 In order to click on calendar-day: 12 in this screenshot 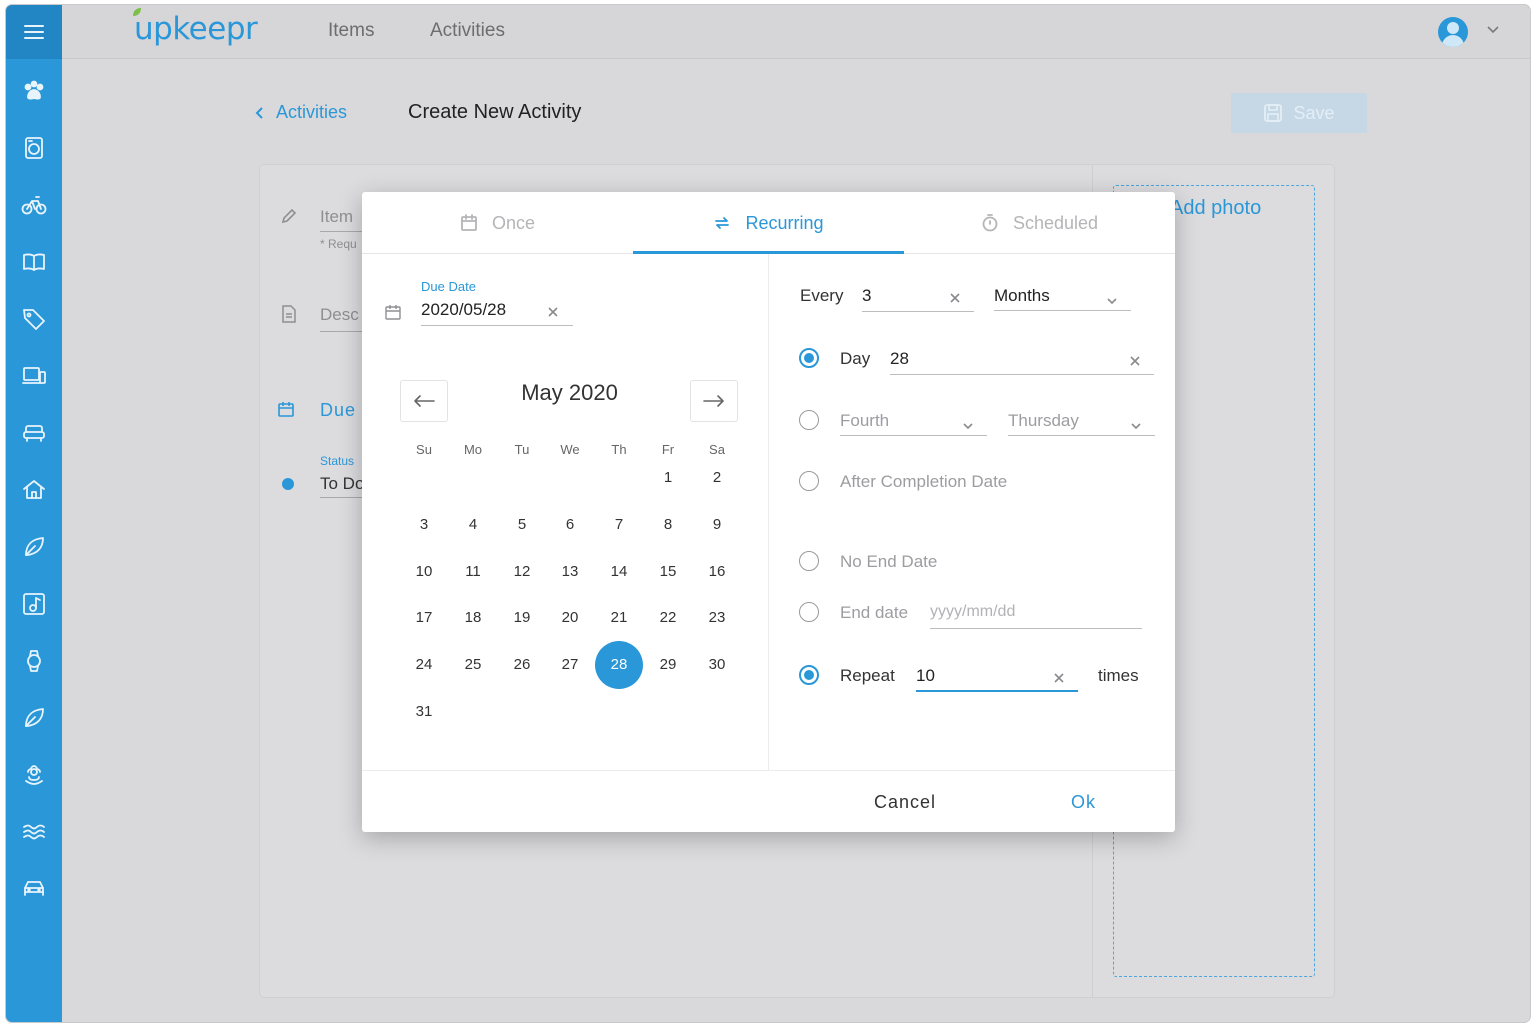, I will do `click(522, 572)`.